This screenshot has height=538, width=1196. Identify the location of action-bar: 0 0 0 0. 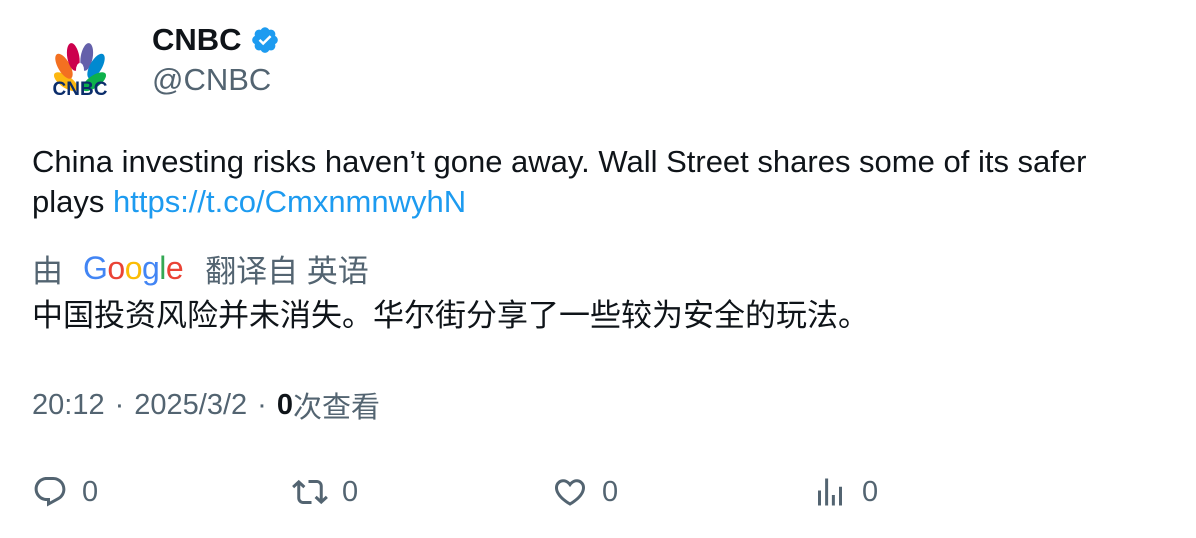
(582, 492).